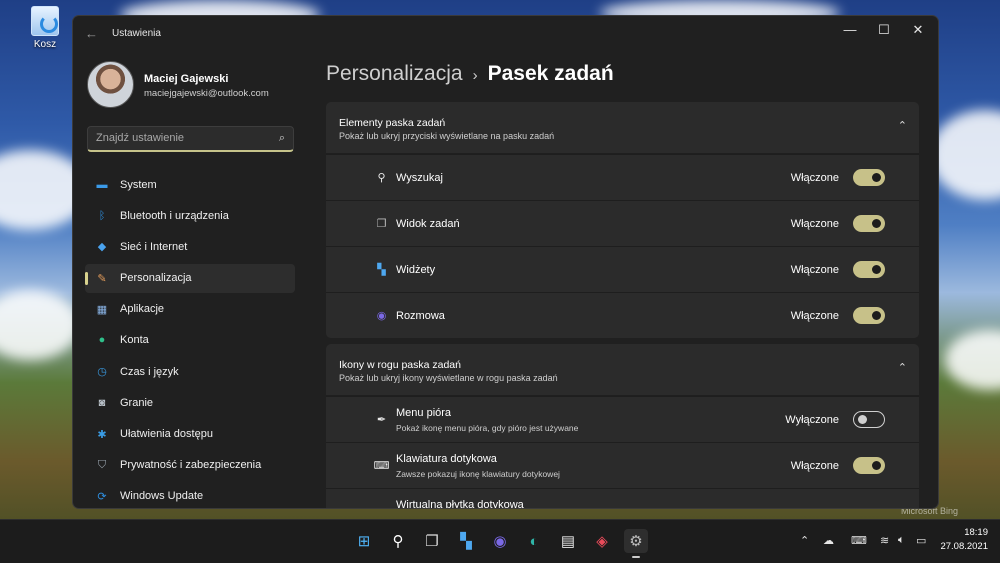  I want to click on sidebar-item-granie: ◙ Granie, so click(190, 402).